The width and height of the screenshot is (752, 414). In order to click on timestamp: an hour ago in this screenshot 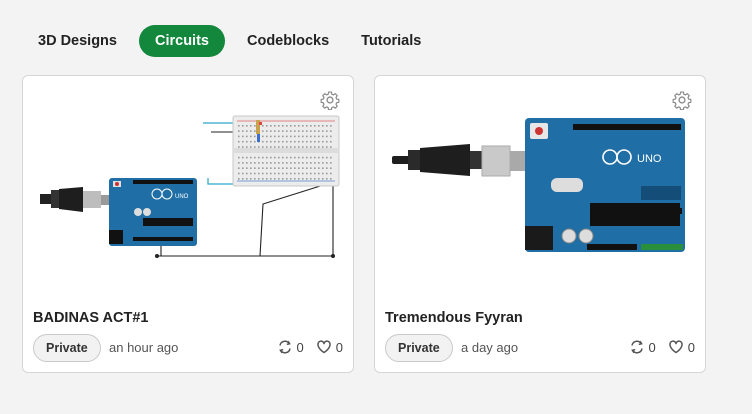, I will do `click(144, 347)`.